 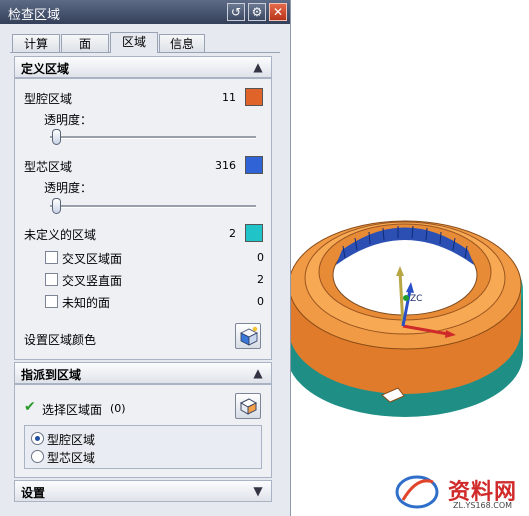 What do you see at coordinates (85, 43) in the screenshot?
I see `tab-faces: 面` at bounding box center [85, 43].